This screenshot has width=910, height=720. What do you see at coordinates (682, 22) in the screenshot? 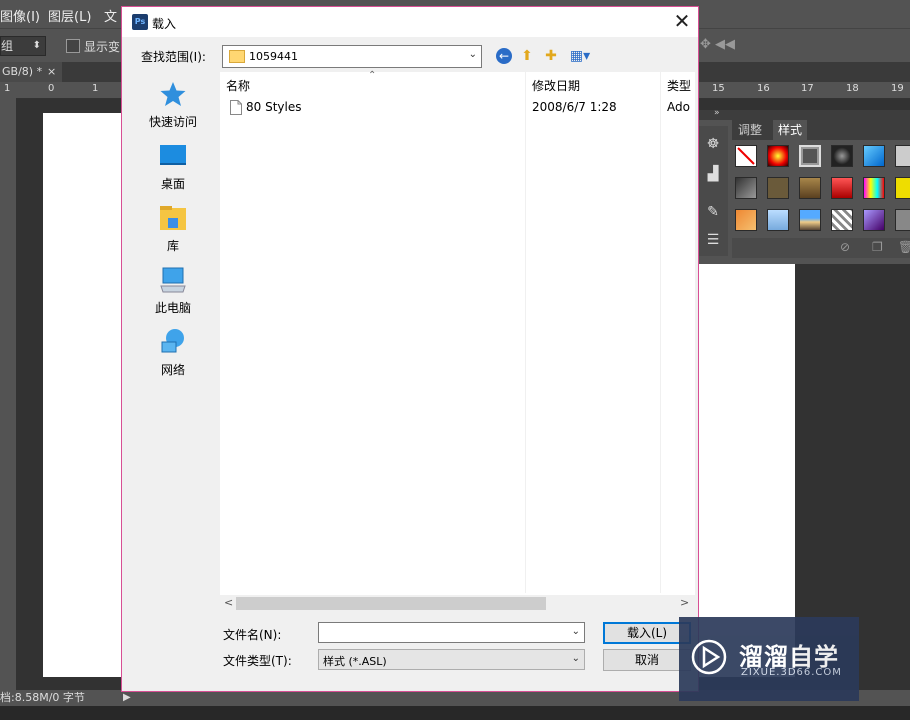
I see `close-icon: ✕` at bounding box center [682, 22].